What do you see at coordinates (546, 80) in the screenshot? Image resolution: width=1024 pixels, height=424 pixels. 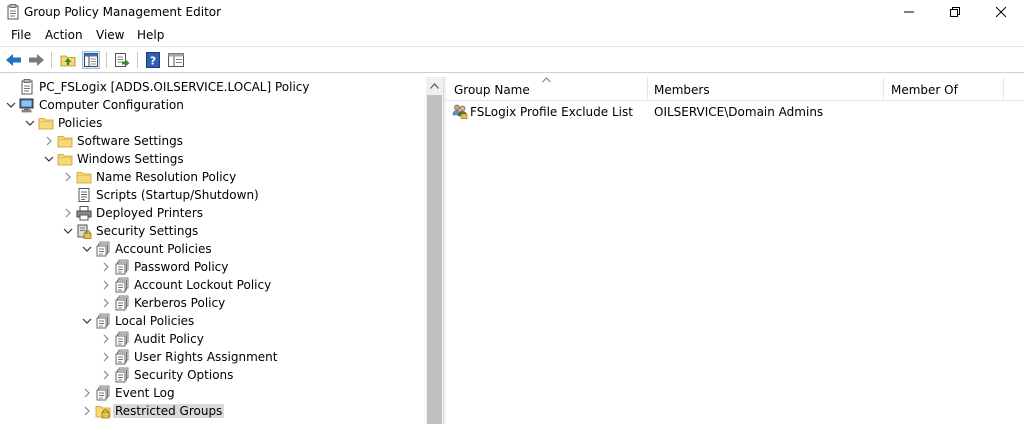 I see `sort-ascending-icon` at bounding box center [546, 80].